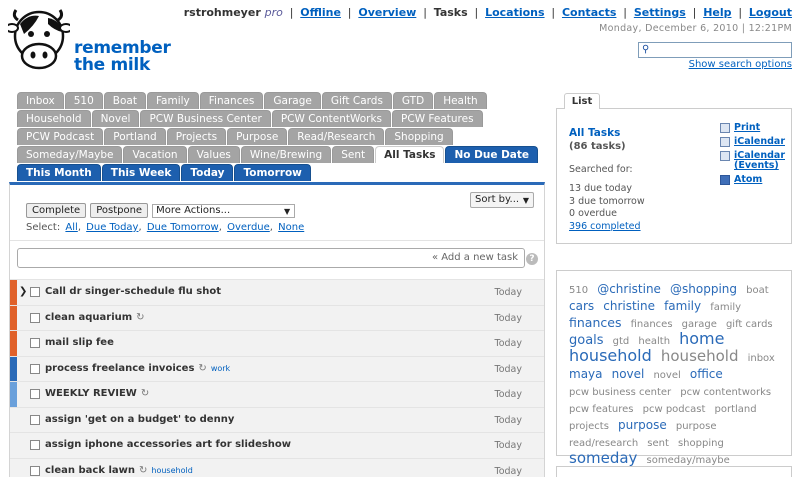 The height and width of the screenshot is (477, 800). I want to click on tab-no-due-date: No Due Date, so click(492, 154).